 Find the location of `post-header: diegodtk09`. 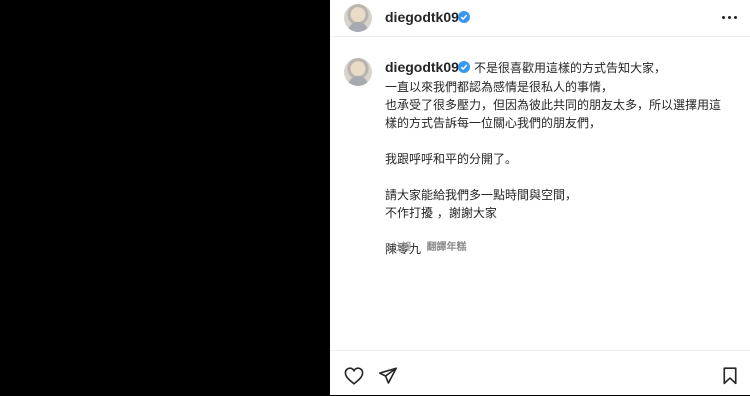

post-header: diegodtk09 is located at coordinates (540, 18).